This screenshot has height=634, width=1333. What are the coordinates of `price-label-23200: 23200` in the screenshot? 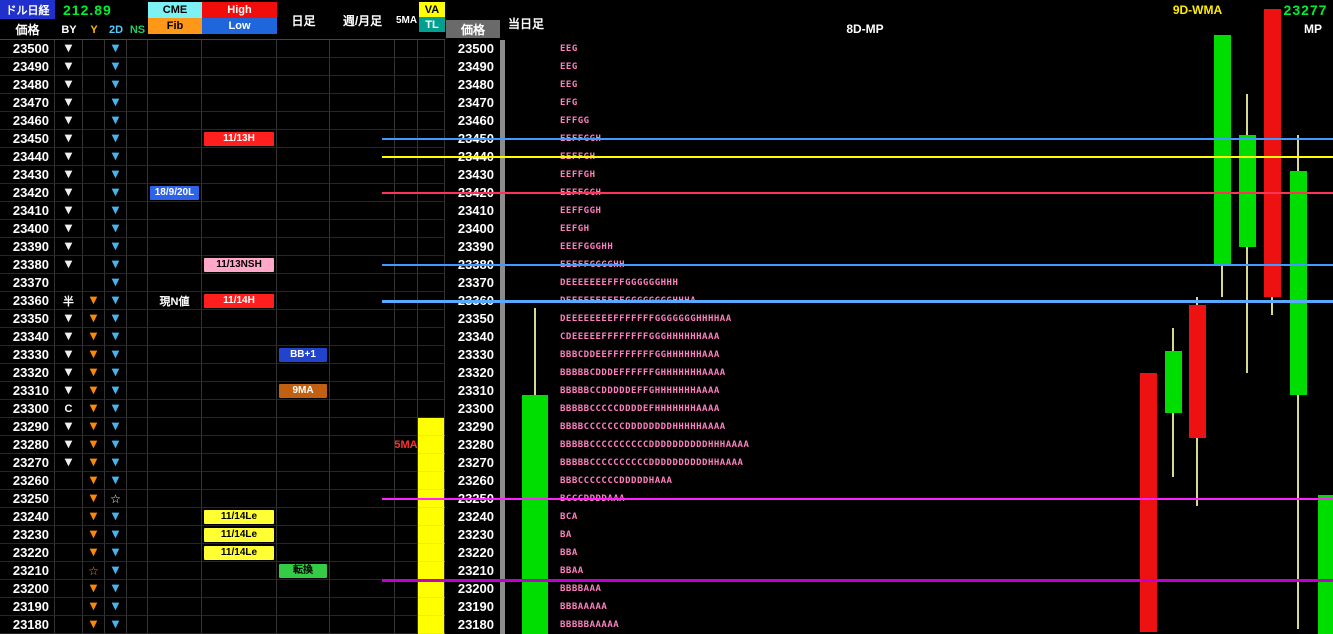 It's located at (27, 589).